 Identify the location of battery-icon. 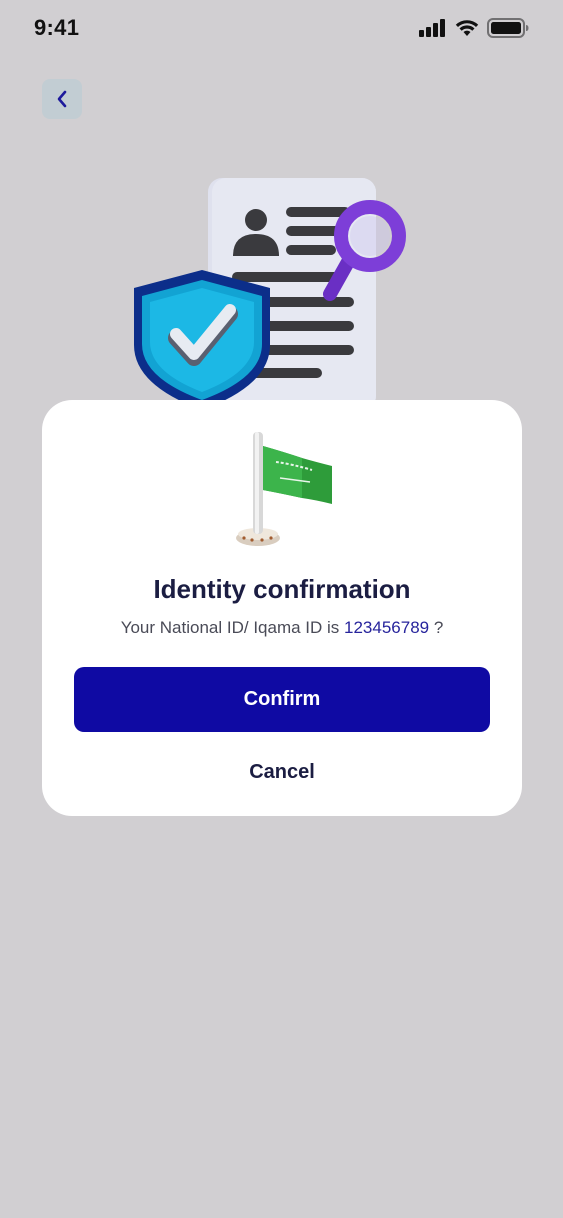
(508, 28).